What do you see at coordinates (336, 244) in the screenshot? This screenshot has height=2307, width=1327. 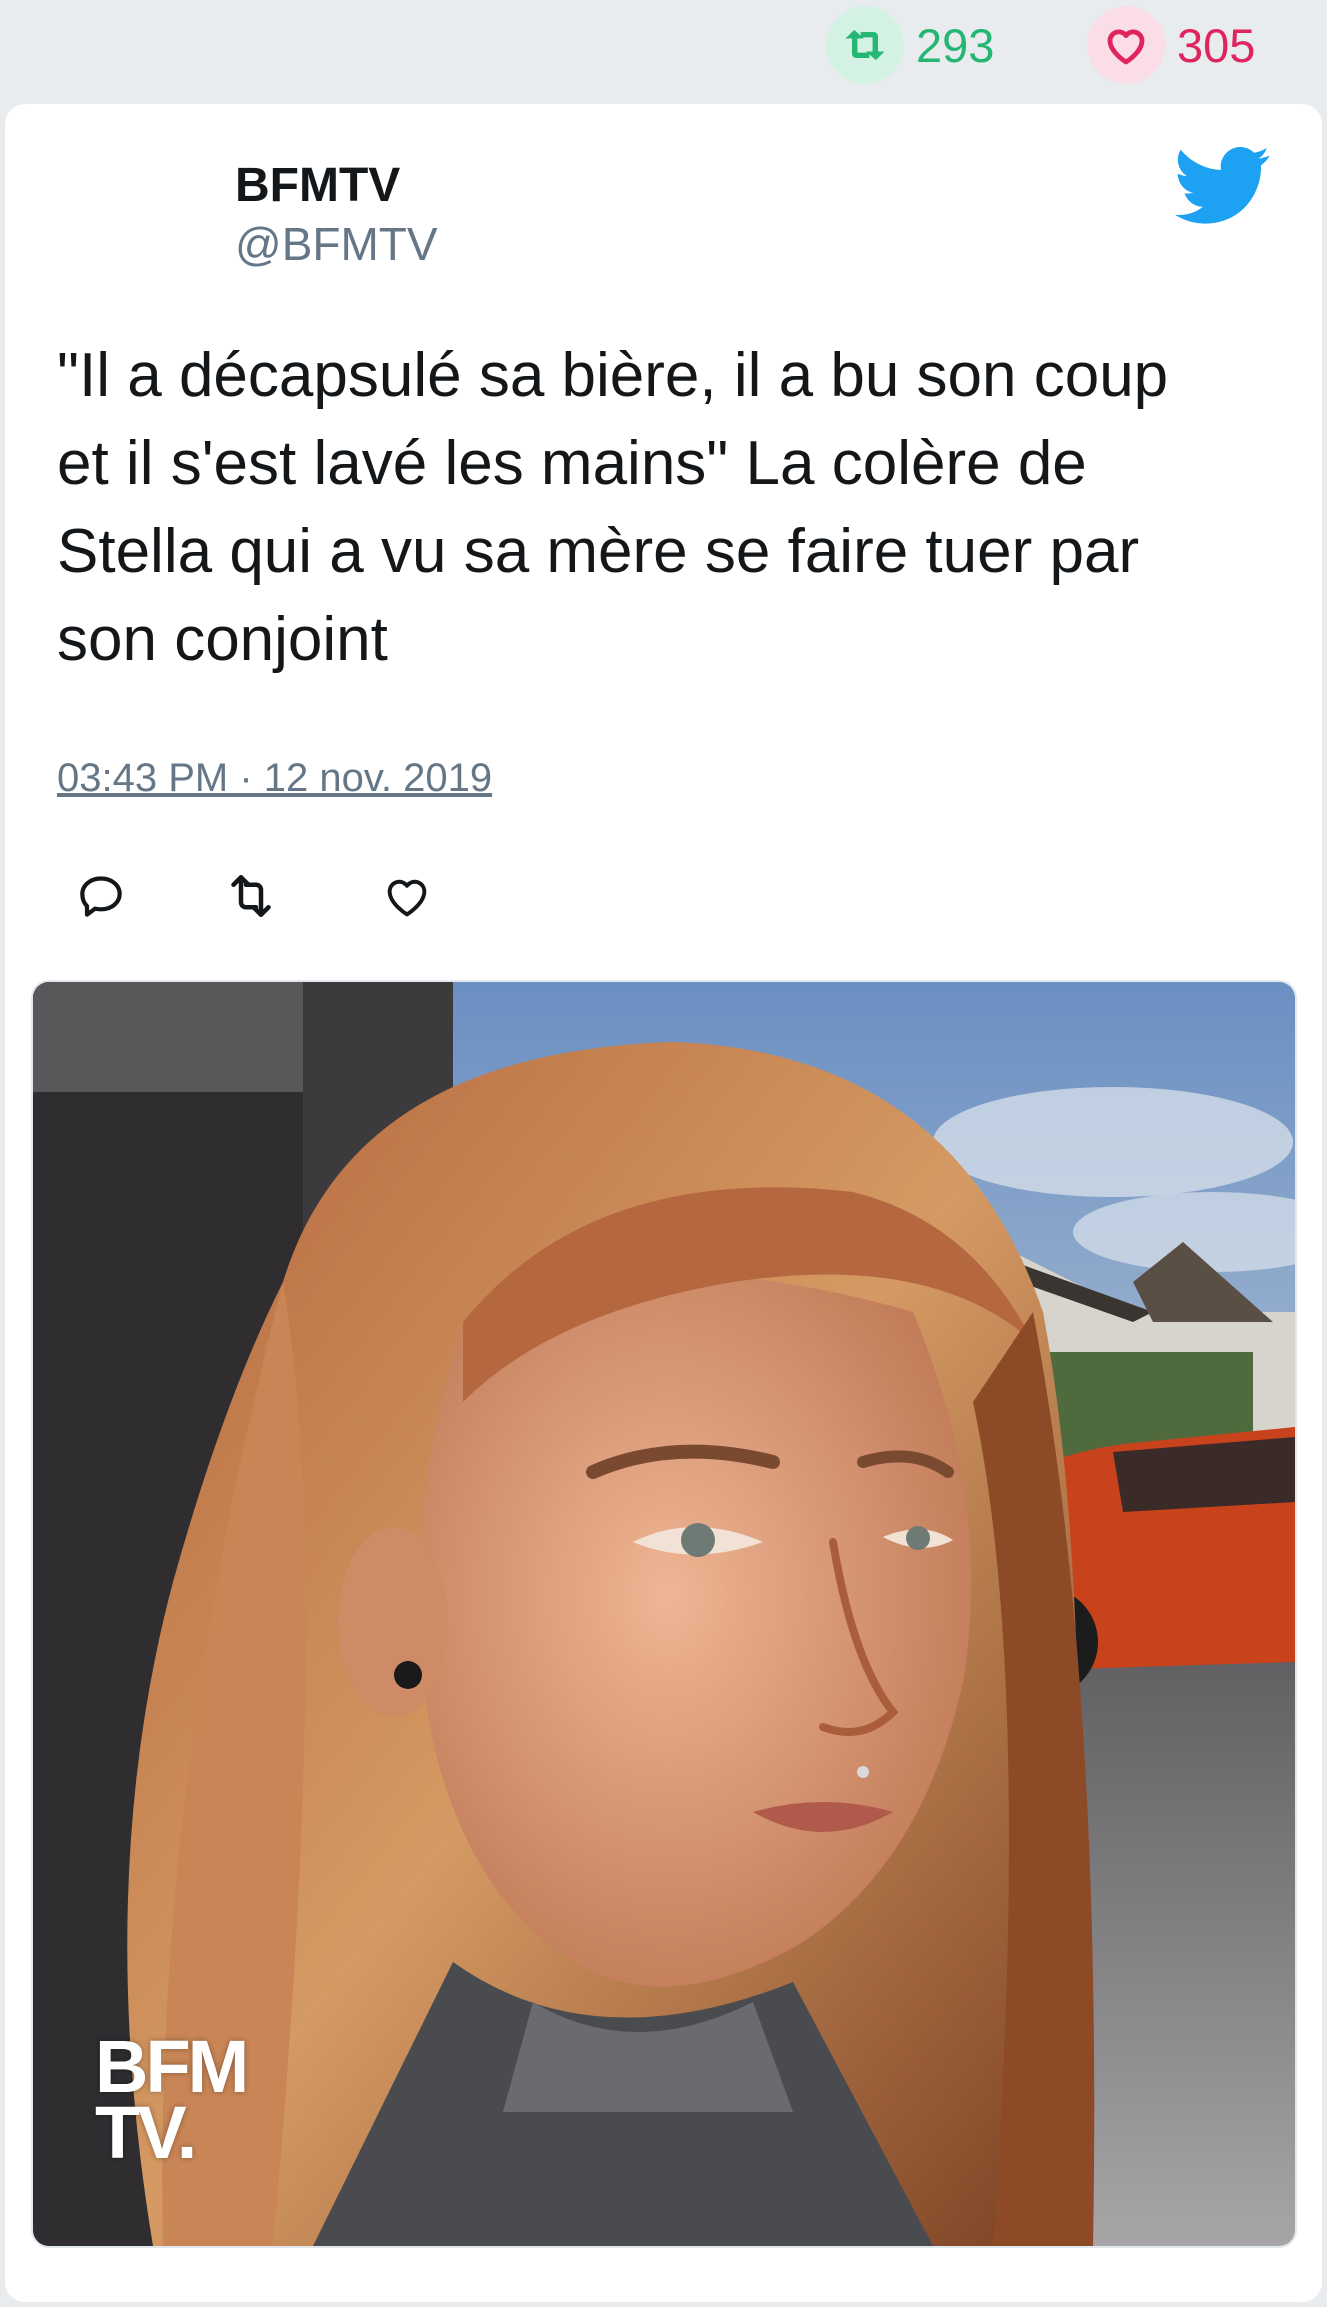 I see `author-handle: @BFMTV` at bounding box center [336, 244].